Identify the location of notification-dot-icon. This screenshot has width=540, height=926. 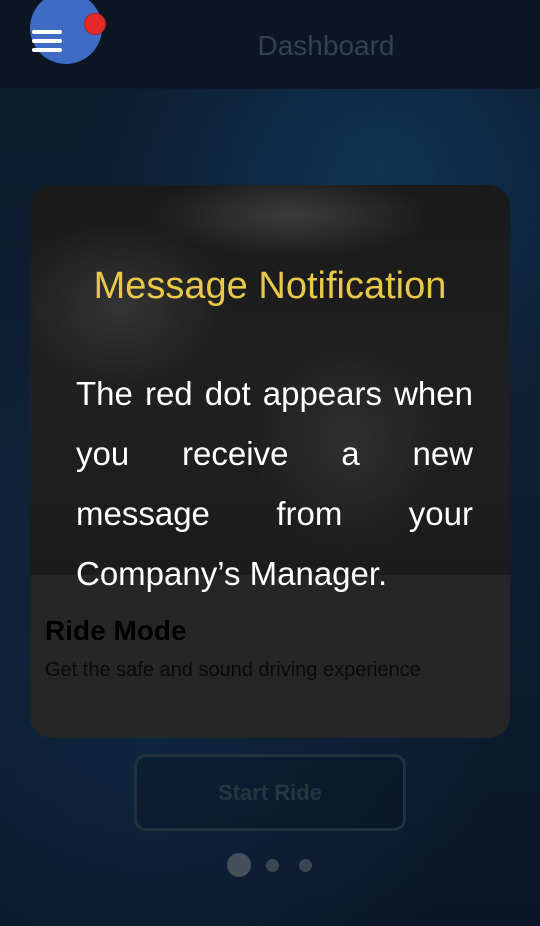
(95, 24).